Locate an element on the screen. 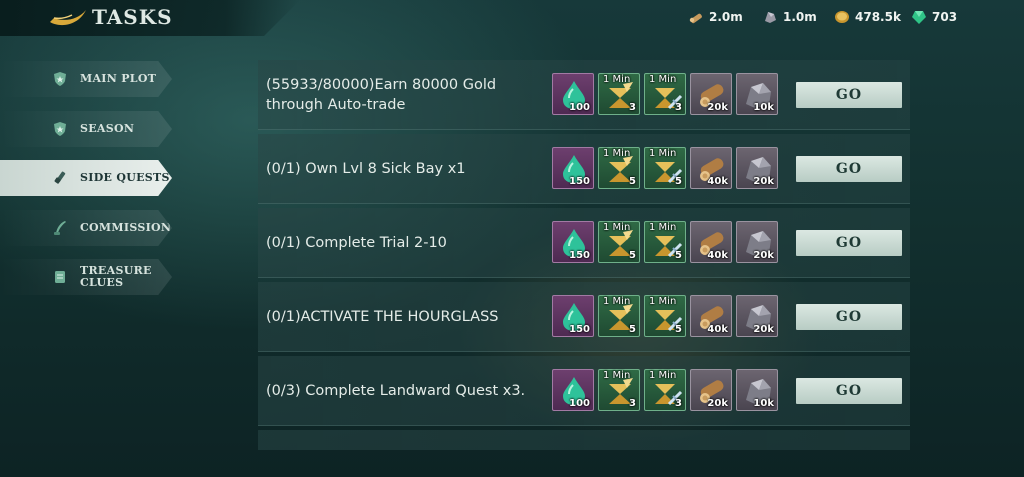 The image size is (1024, 477). gem-resource: 703 is located at coordinates (934, 17).